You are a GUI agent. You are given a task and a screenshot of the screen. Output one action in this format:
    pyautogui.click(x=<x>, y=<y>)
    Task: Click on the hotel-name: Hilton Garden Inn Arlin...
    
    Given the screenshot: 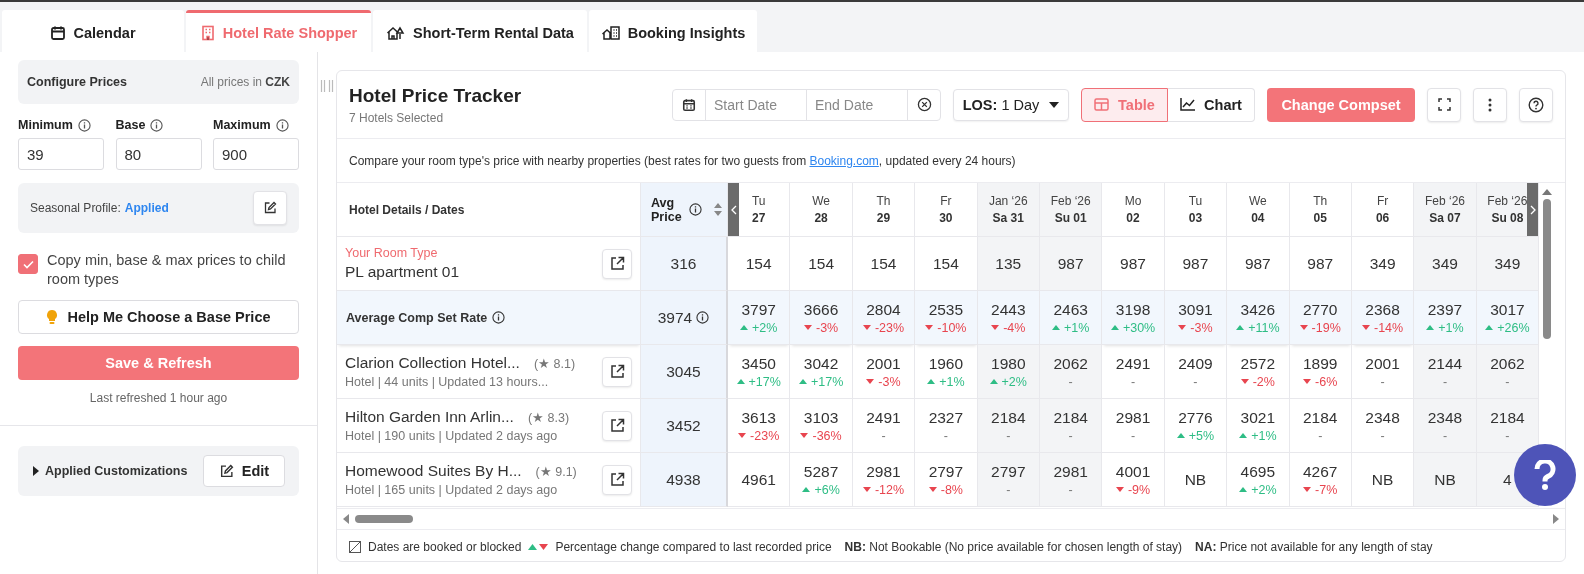 What is the action you would take?
    pyautogui.click(x=429, y=417)
    